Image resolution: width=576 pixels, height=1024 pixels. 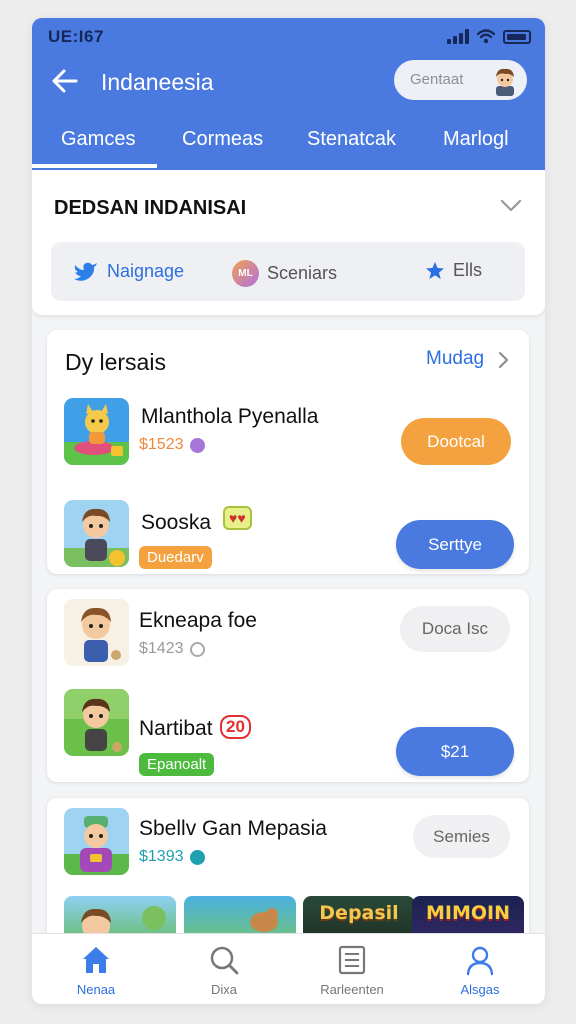 What do you see at coordinates (352, 989) in the screenshot?
I see `nav-label: Rarleenten` at bounding box center [352, 989].